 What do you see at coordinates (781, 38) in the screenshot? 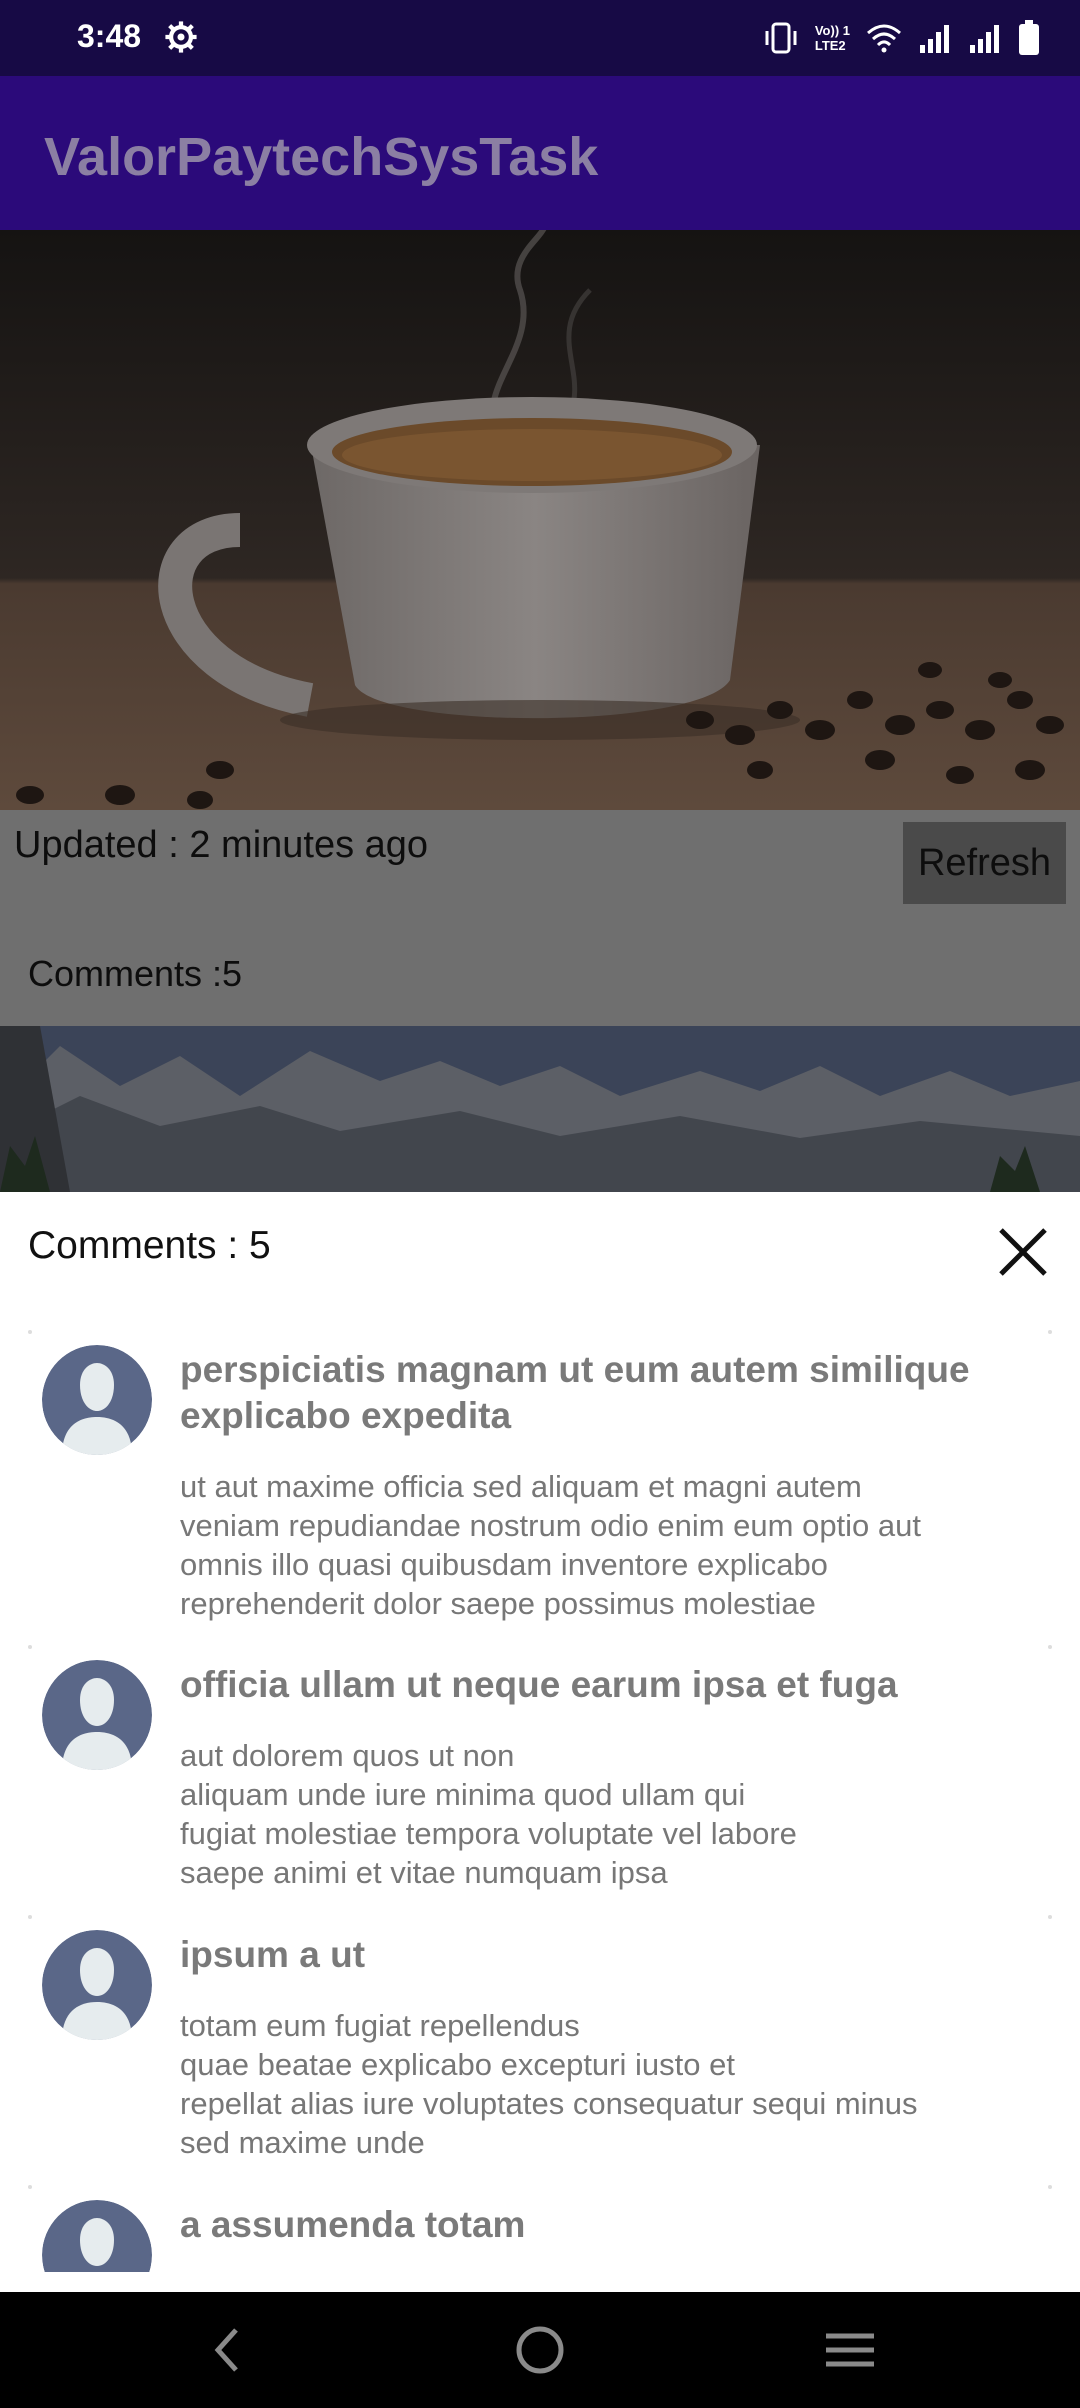
I see `vibrate-icon` at bounding box center [781, 38].